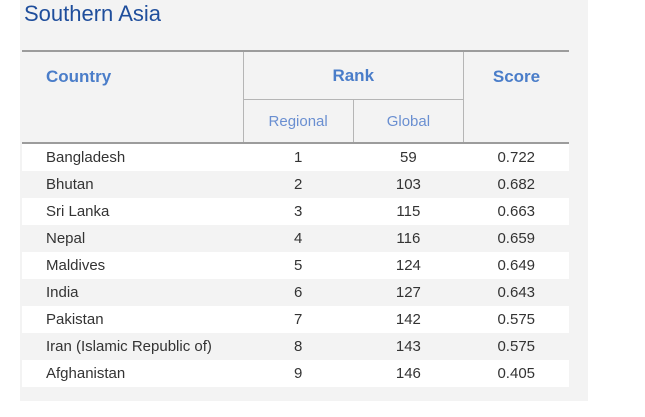  I want to click on cell-regional-rank: 3, so click(298, 211).